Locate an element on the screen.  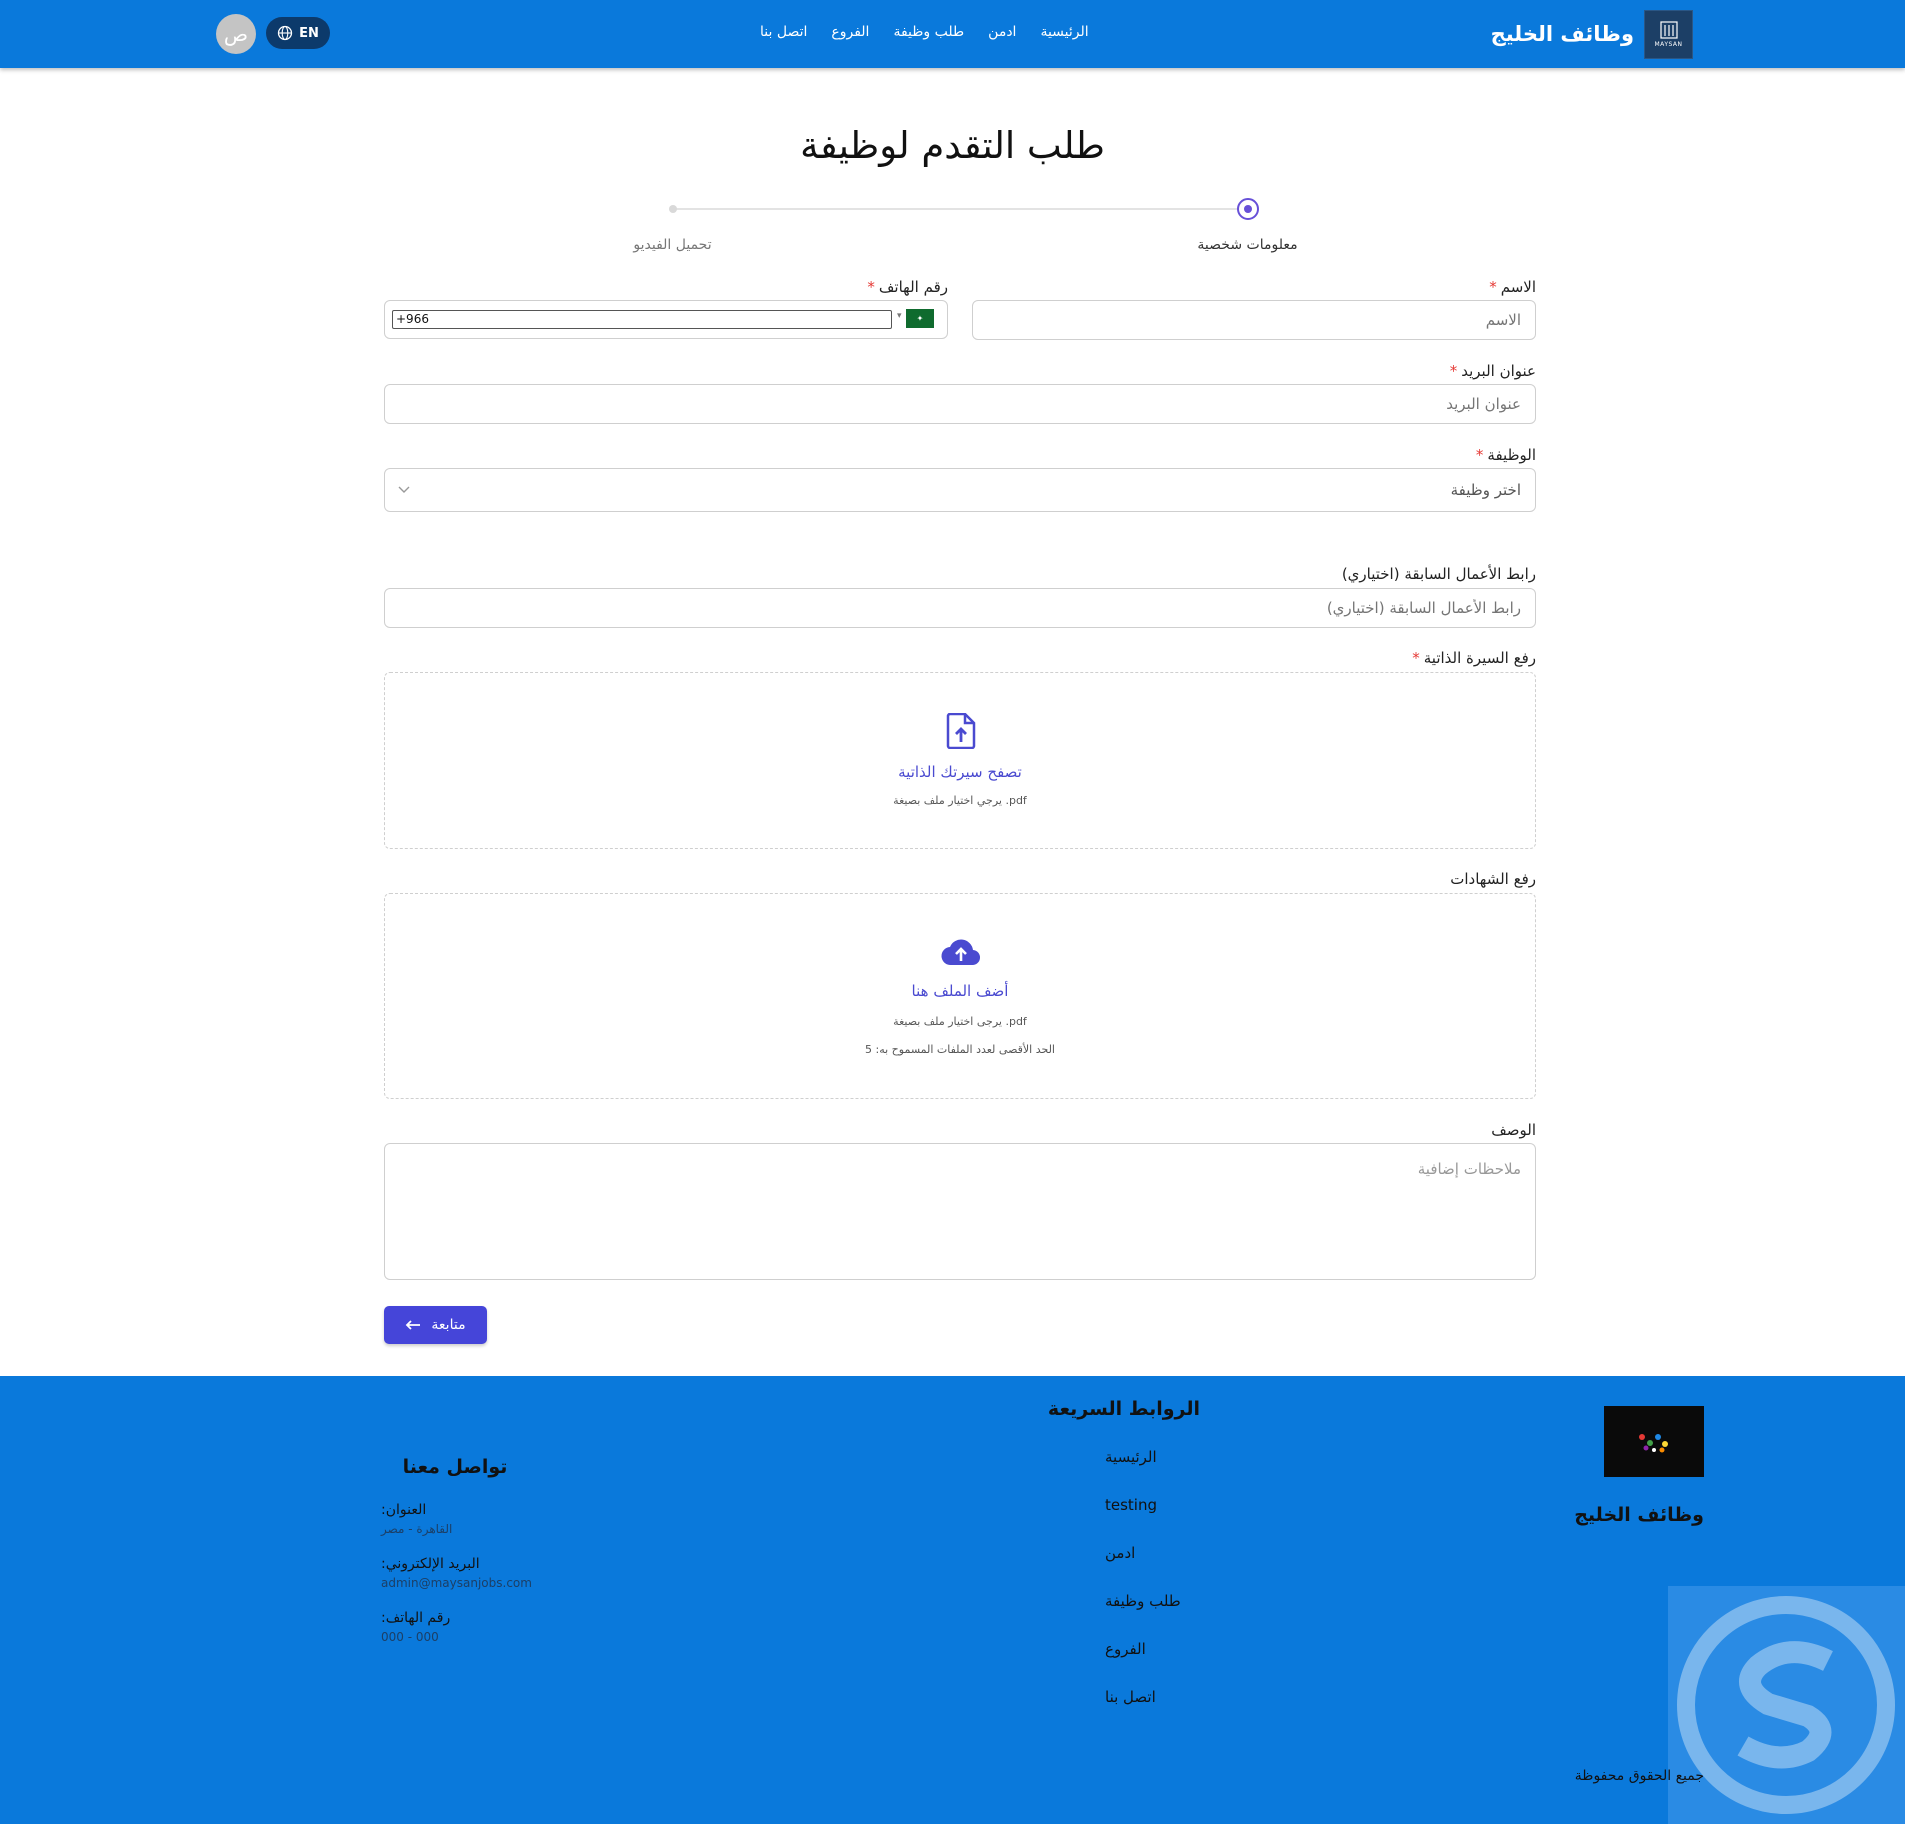
cv-label-text: رفع السيرة الذاتية is located at coordinates (1479, 658).